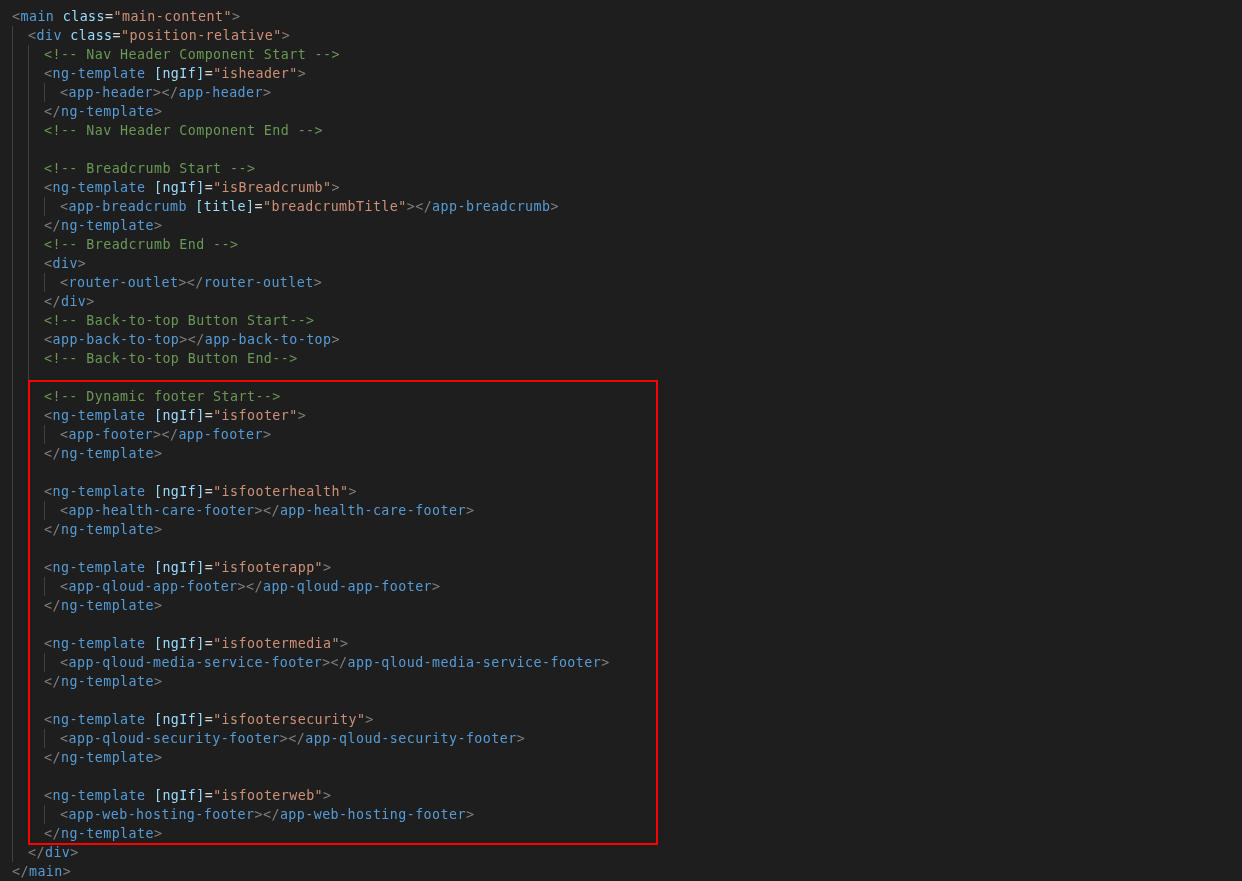 The width and height of the screenshot is (1242, 881). Describe the element at coordinates (188, 796) in the screenshot. I see `code-line: <ng-template [ngIf]="isfooterweb">` at that location.